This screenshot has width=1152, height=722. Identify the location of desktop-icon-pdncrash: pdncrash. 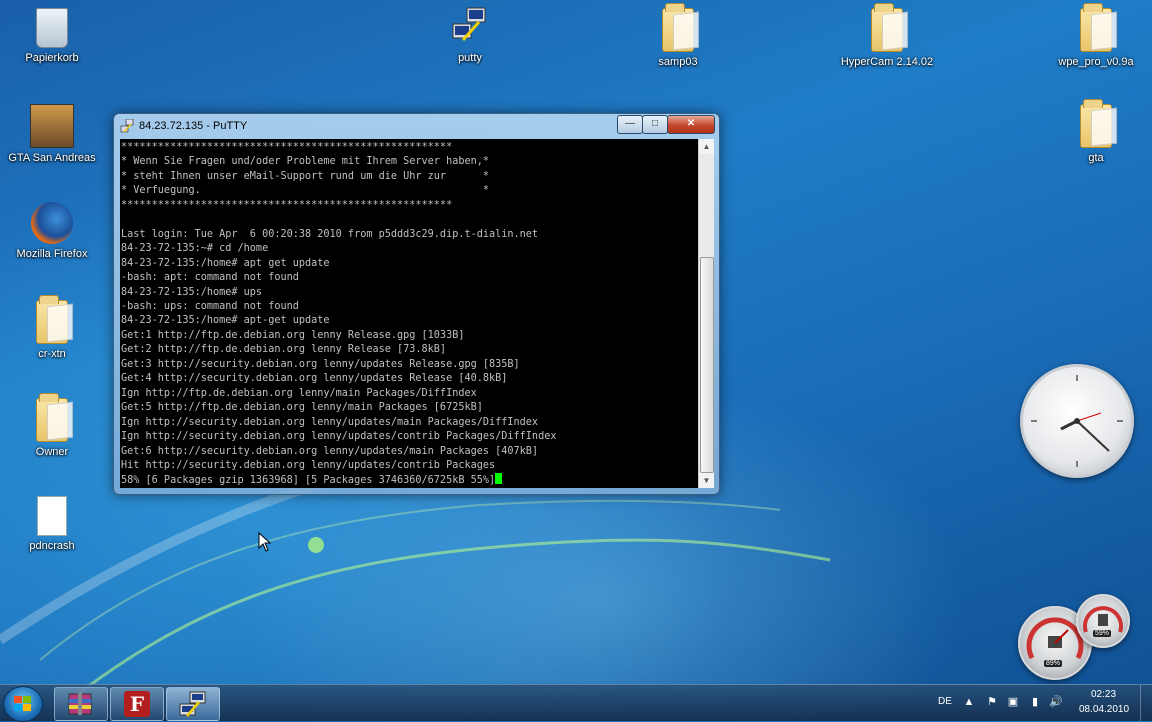
(52, 524).